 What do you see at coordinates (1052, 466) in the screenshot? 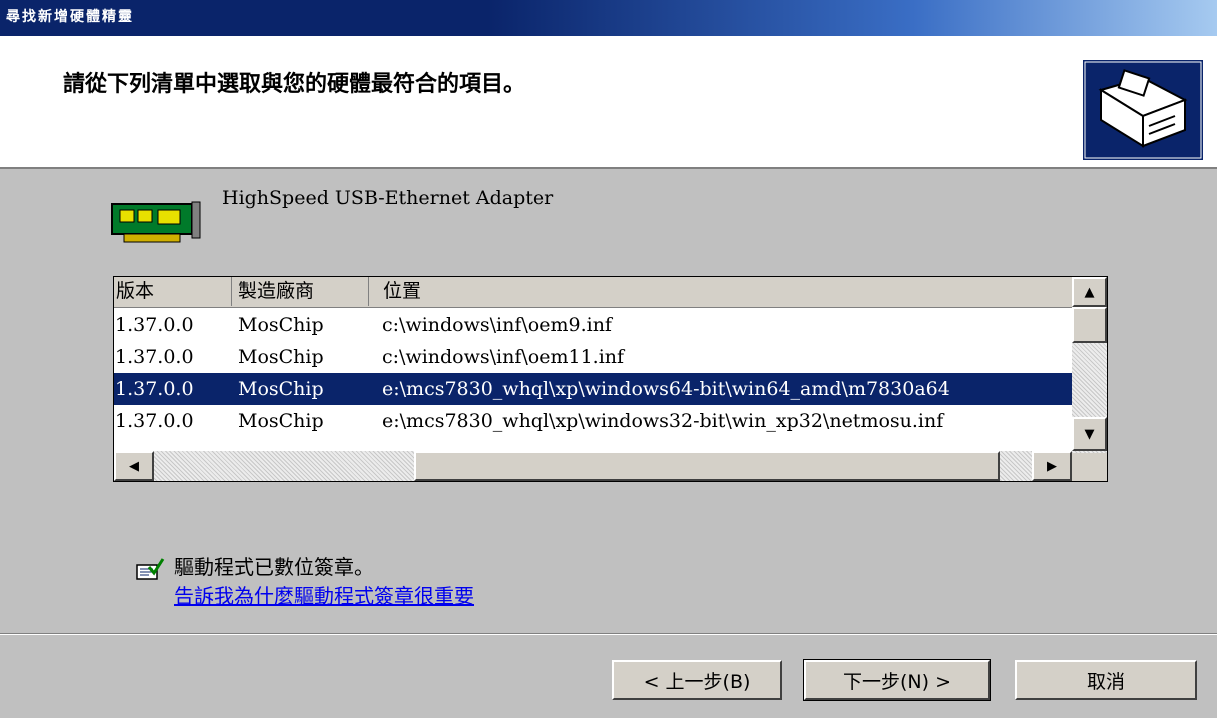
I see `scroll-right-arrow-icon: ▶` at bounding box center [1052, 466].